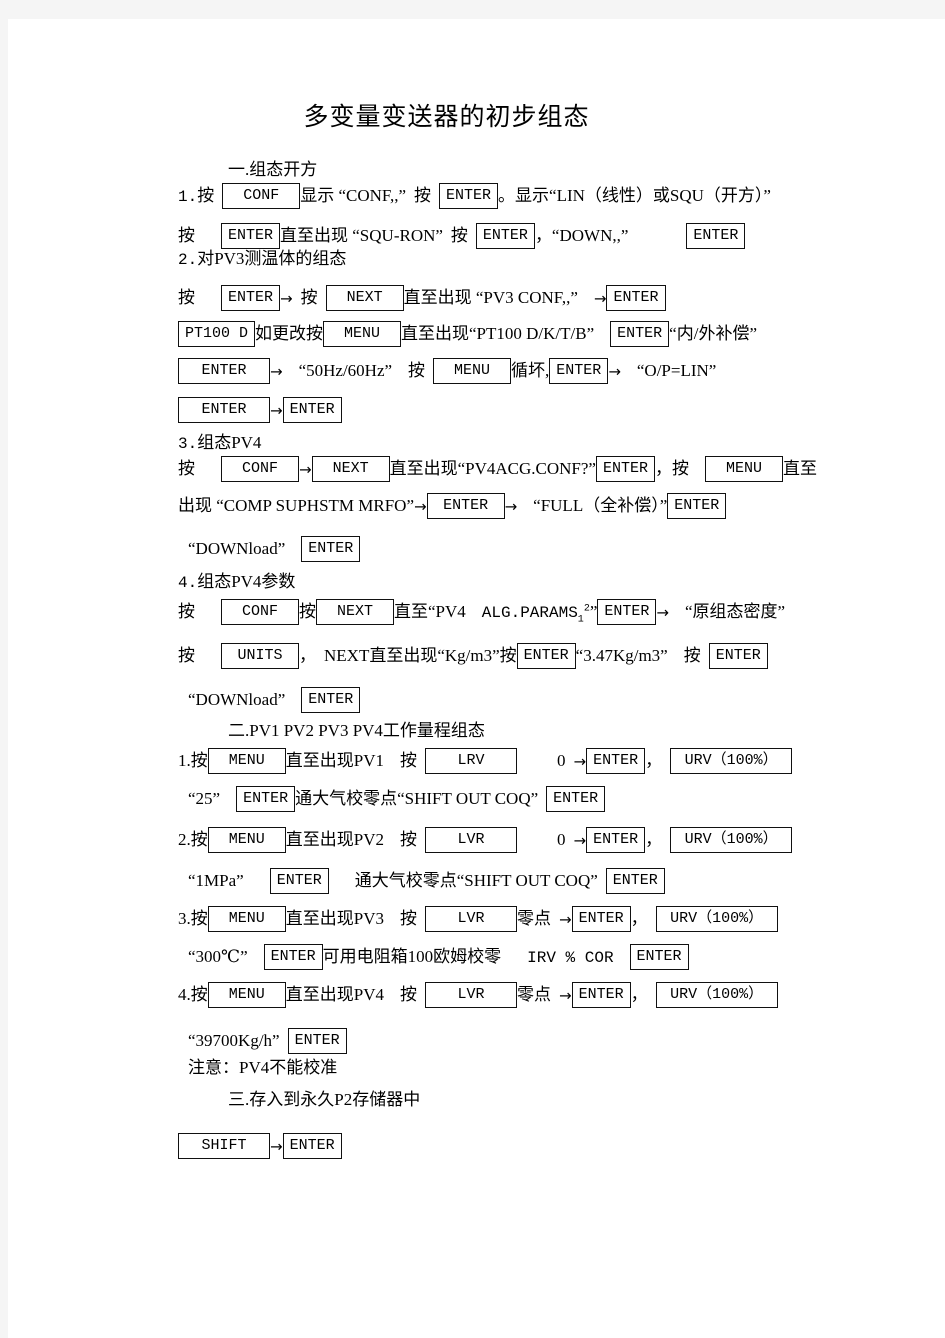 Image resolution: width=945 pixels, height=1338 pixels. What do you see at coordinates (580, 620) in the screenshot?
I see `subscript-1: 1` at bounding box center [580, 620].